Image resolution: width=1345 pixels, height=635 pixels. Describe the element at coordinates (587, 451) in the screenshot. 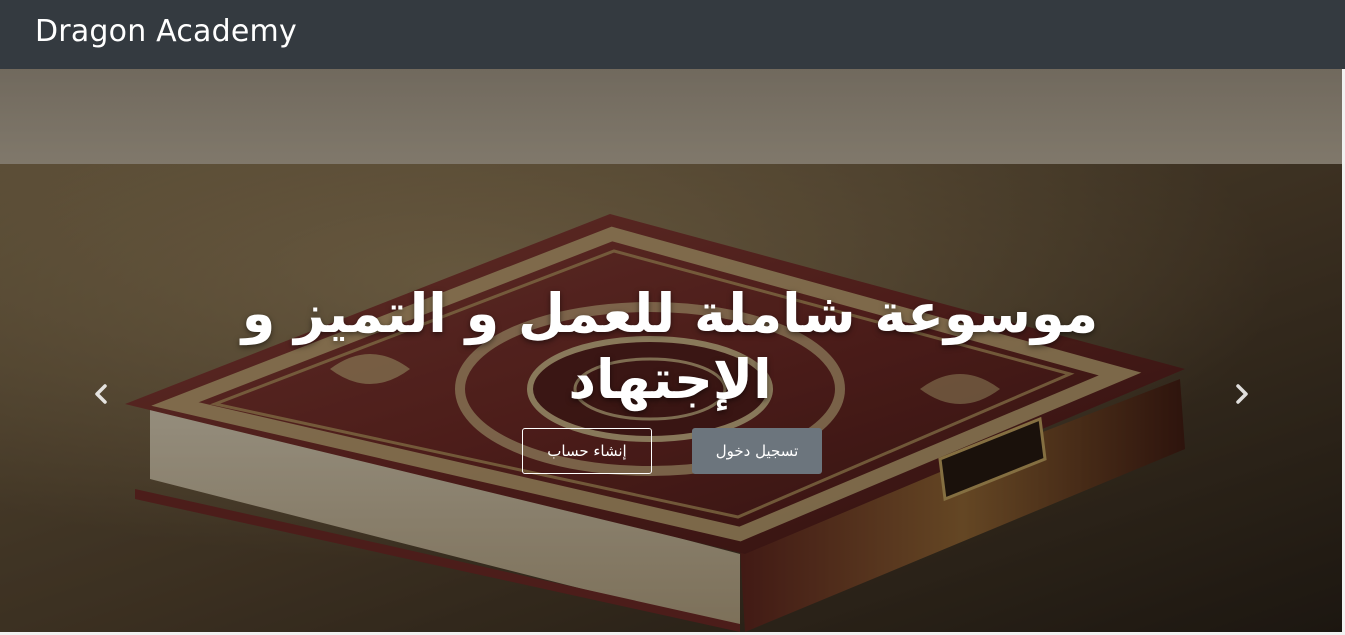

I see `register-button: إنشاء حساب` at that location.